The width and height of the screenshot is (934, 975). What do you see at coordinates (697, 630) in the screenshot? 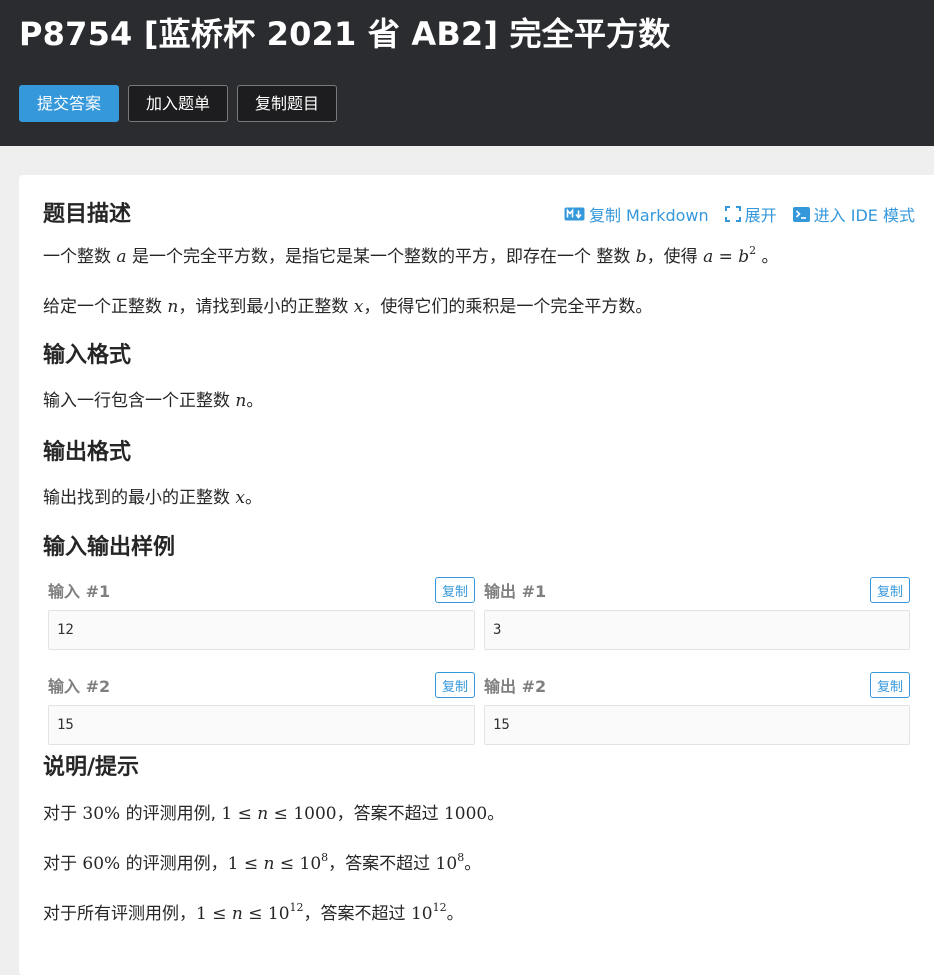
I see `sample-output-value: 3` at bounding box center [697, 630].